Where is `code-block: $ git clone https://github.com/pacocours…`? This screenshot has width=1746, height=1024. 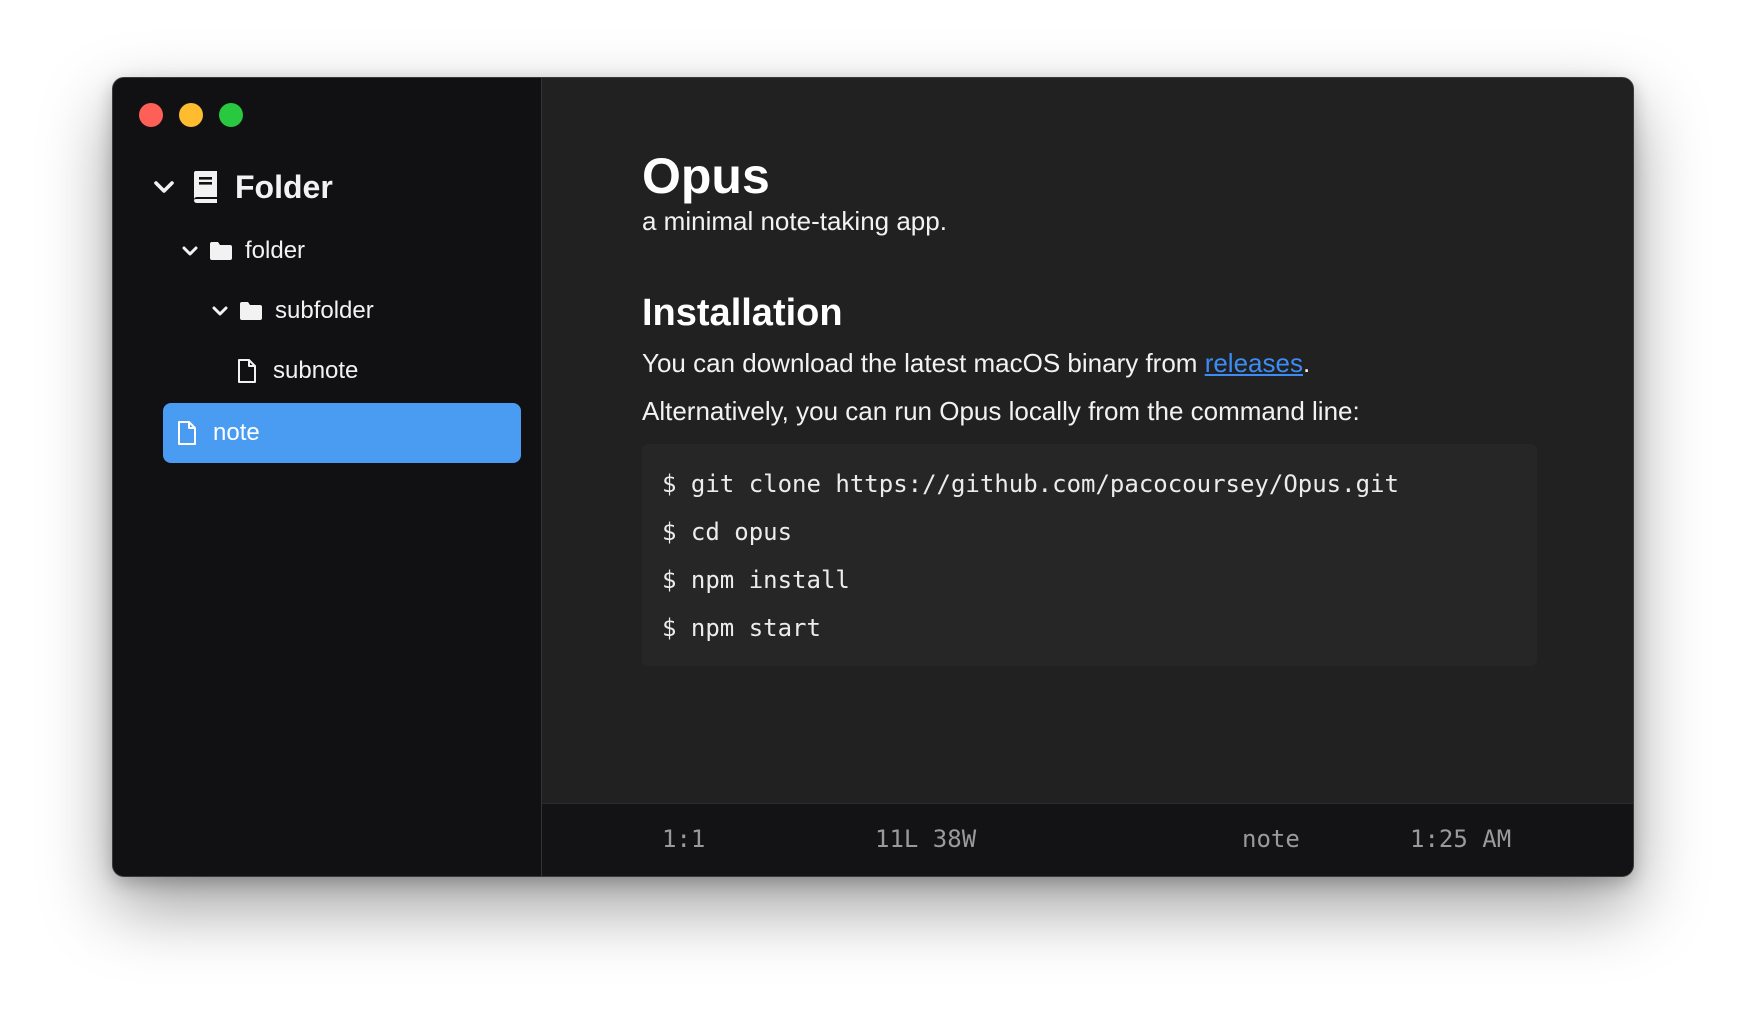
code-block: $ git clone https://github.com/pacocours… is located at coordinates (1089, 555).